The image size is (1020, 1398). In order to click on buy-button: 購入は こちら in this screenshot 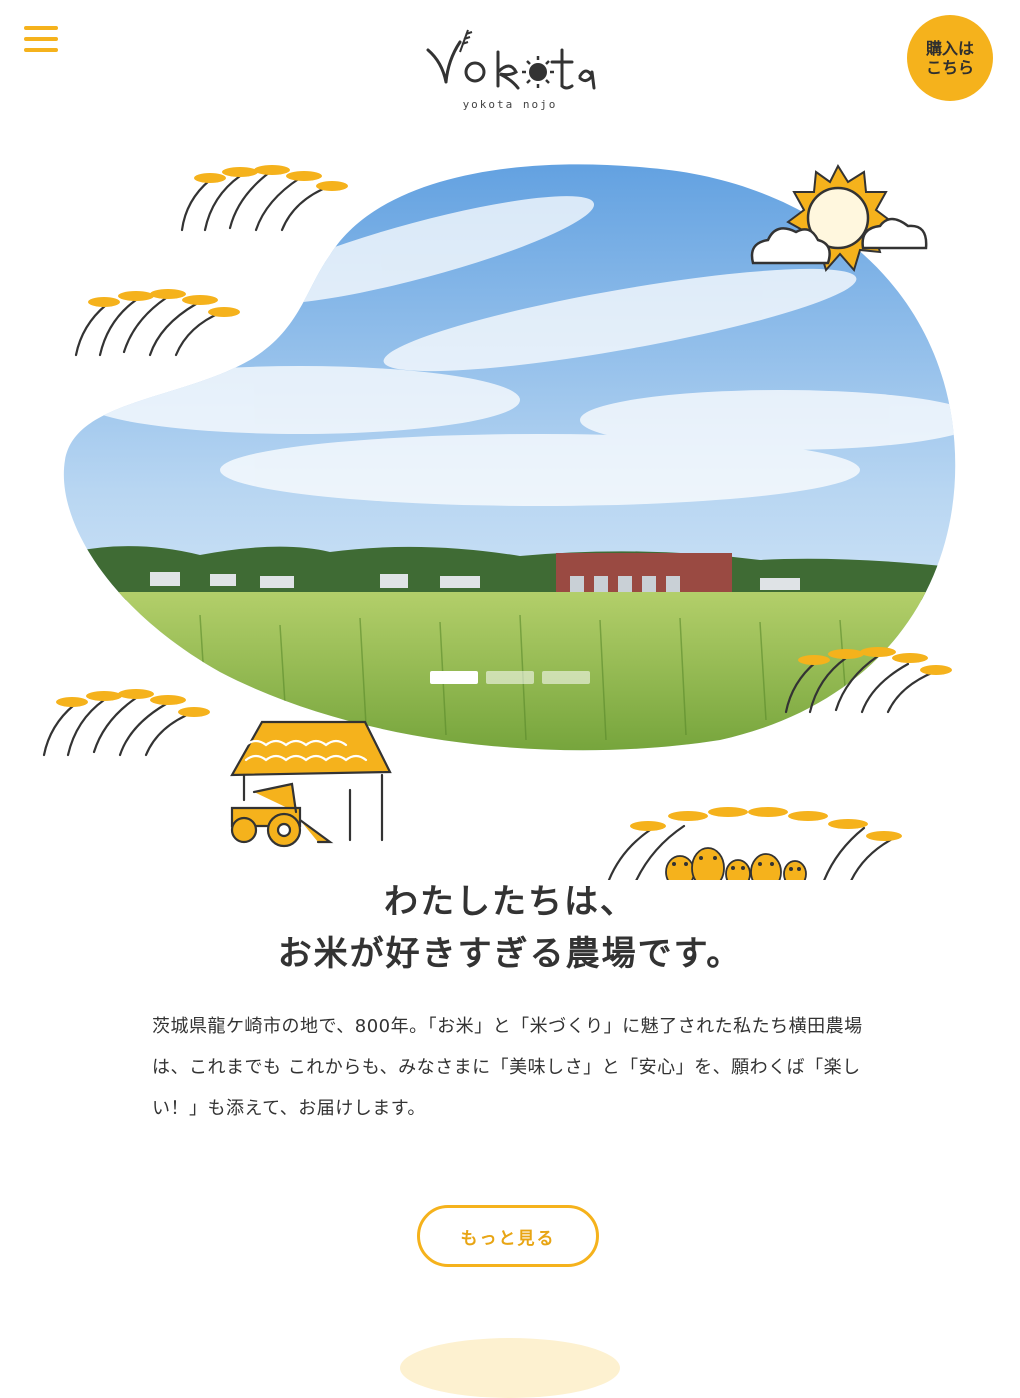, I will do `click(950, 58)`.